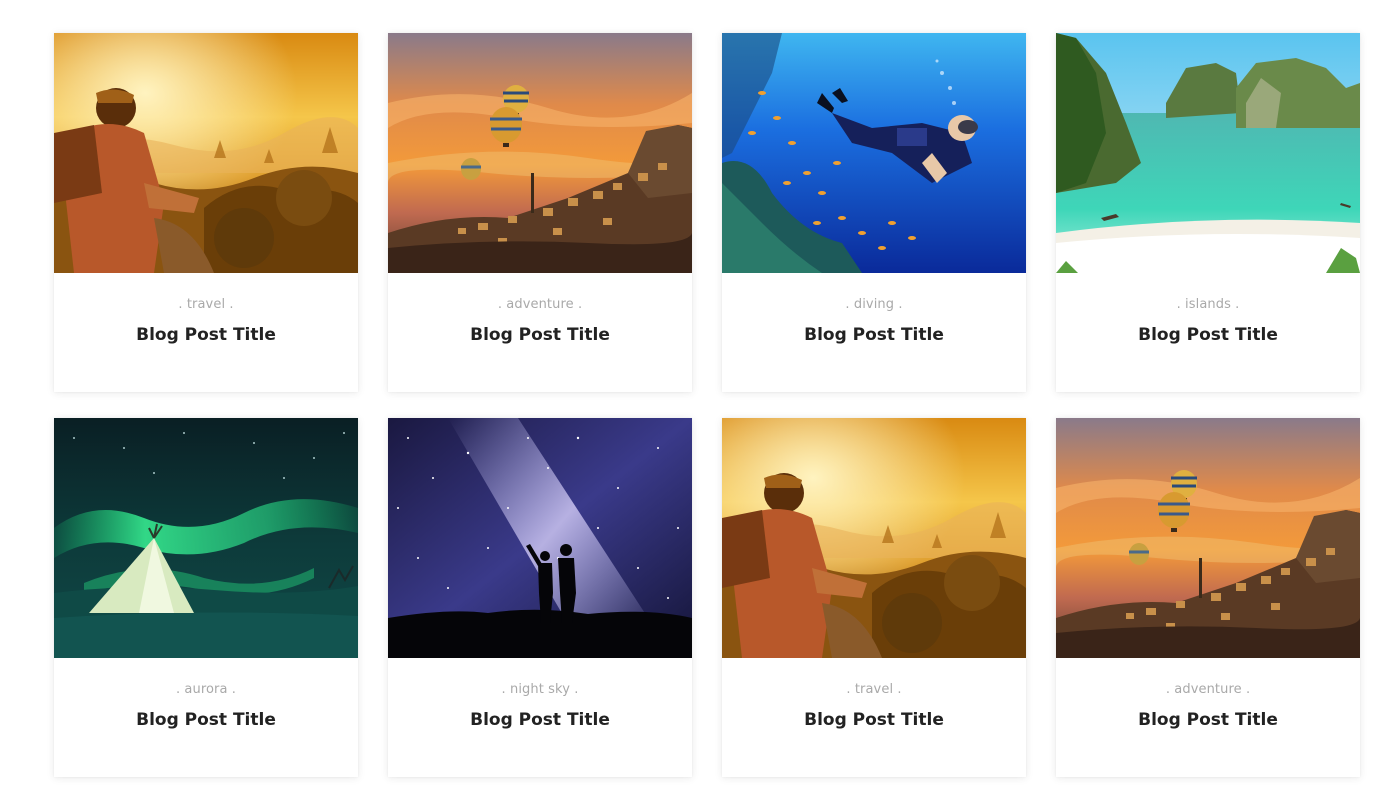 This screenshot has height=808, width=1399. Describe the element at coordinates (874, 153) in the screenshot. I see `scuba-diver-coral-photo` at that location.